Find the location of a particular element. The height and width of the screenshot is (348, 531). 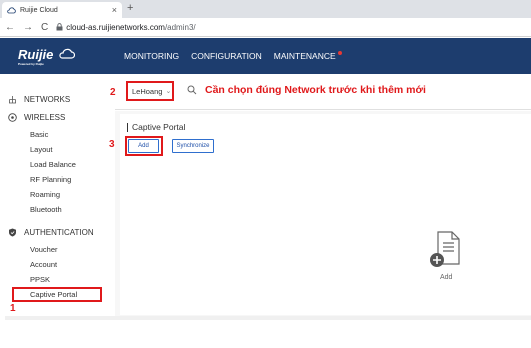

sidebar-item-roaming: Roaming is located at coordinates (45, 194).